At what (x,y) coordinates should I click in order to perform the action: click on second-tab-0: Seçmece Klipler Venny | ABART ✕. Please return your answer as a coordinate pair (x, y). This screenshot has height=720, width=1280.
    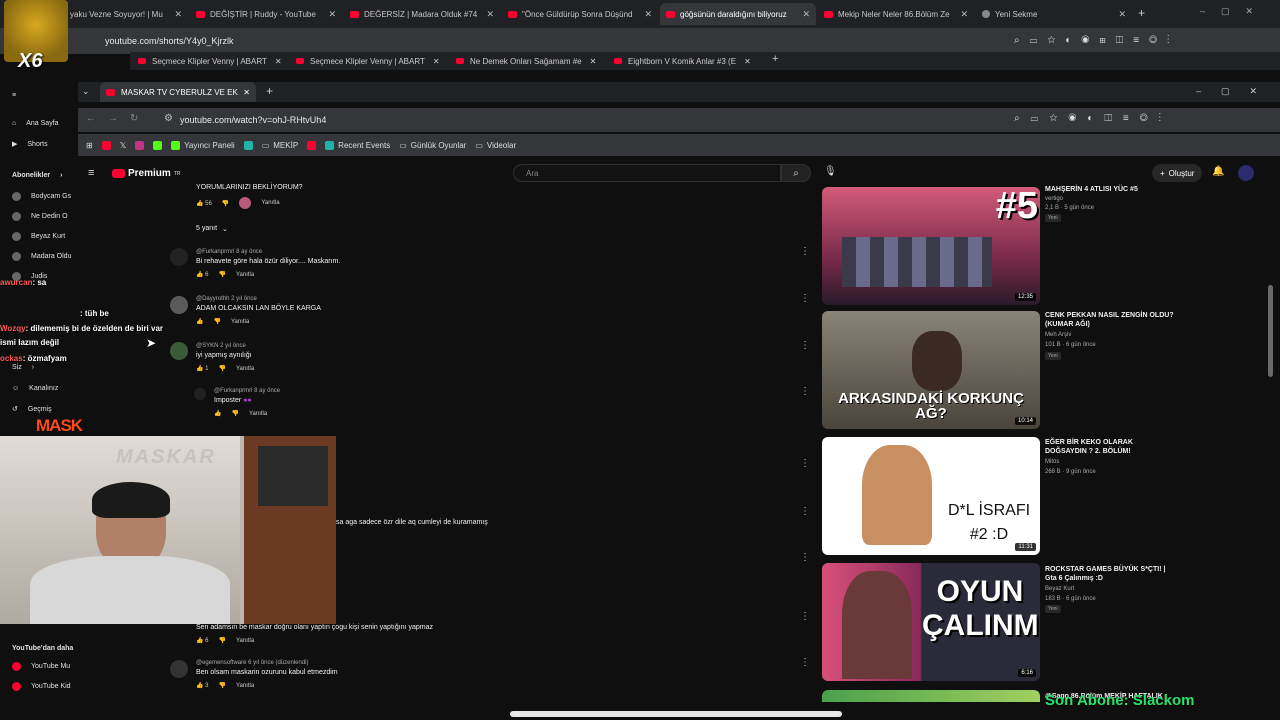
    Looking at the image, I should click on (211, 61).